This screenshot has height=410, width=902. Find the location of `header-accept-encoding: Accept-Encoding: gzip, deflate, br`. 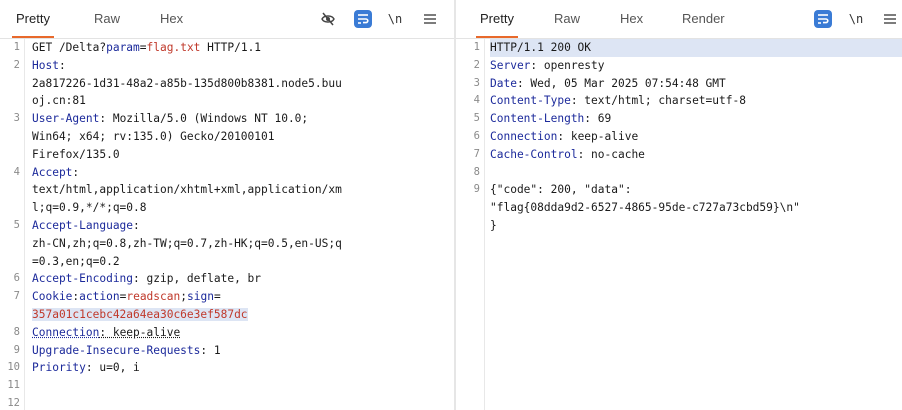

header-accept-encoding: Accept-Encoding: gzip, deflate, br is located at coordinates (146, 279).